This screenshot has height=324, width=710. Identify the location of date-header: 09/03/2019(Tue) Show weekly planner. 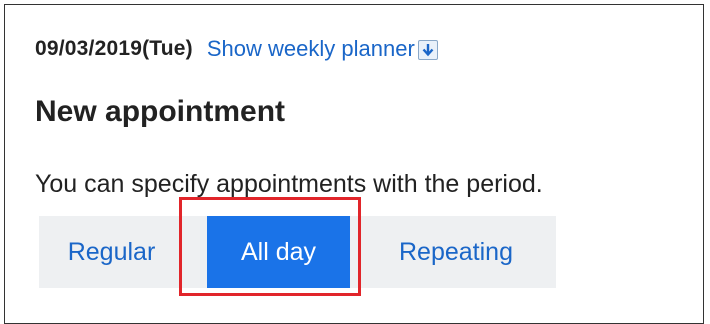
(236, 49).